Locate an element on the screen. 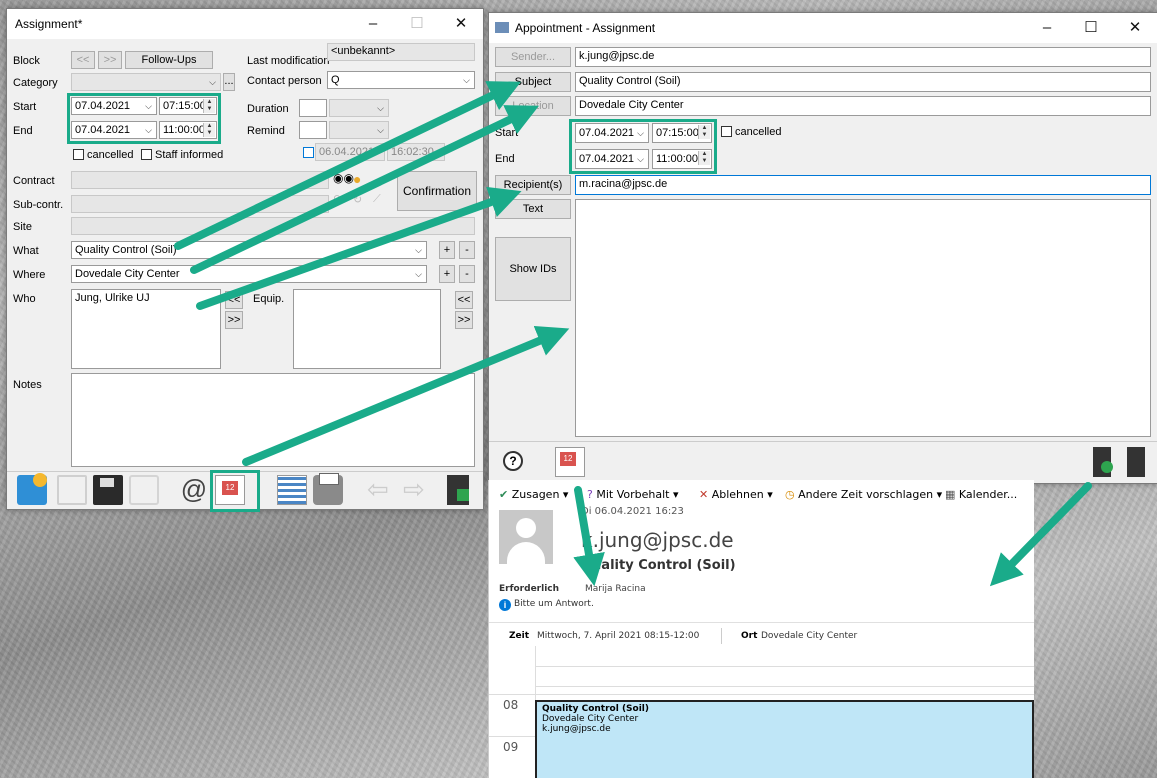  site-field is located at coordinates (273, 226).